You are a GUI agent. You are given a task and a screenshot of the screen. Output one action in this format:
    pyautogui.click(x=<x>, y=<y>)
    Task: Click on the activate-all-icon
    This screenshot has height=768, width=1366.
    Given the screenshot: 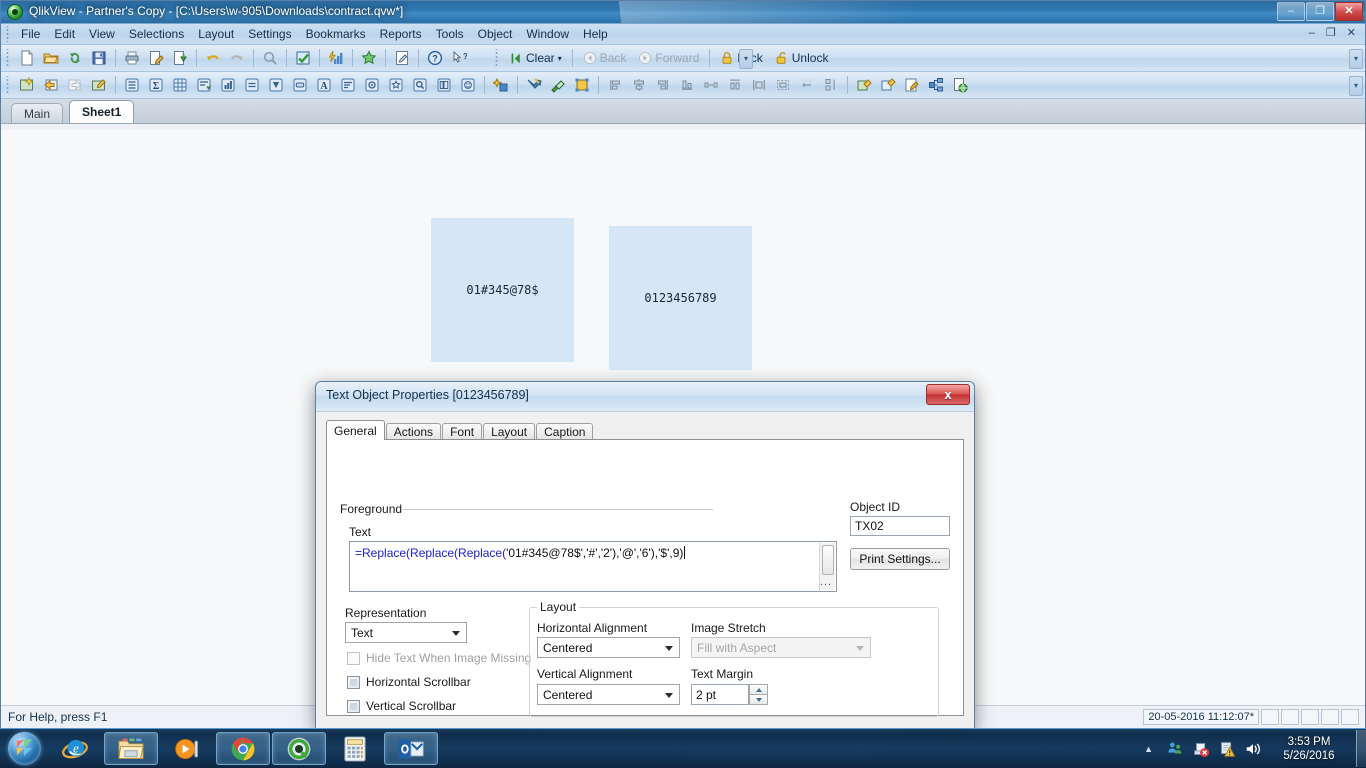 What is the action you would take?
    pyautogui.click(x=501, y=85)
    